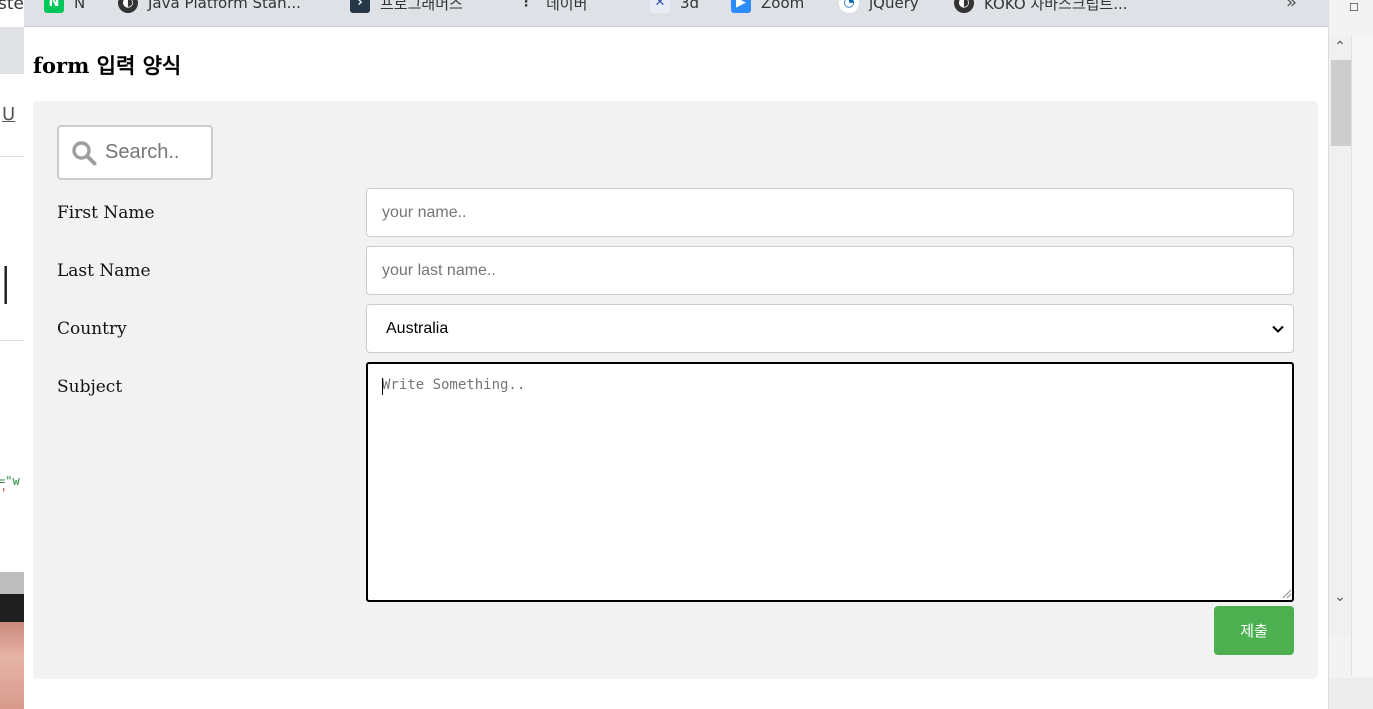  I want to click on subject-label: Subject, so click(90, 387).